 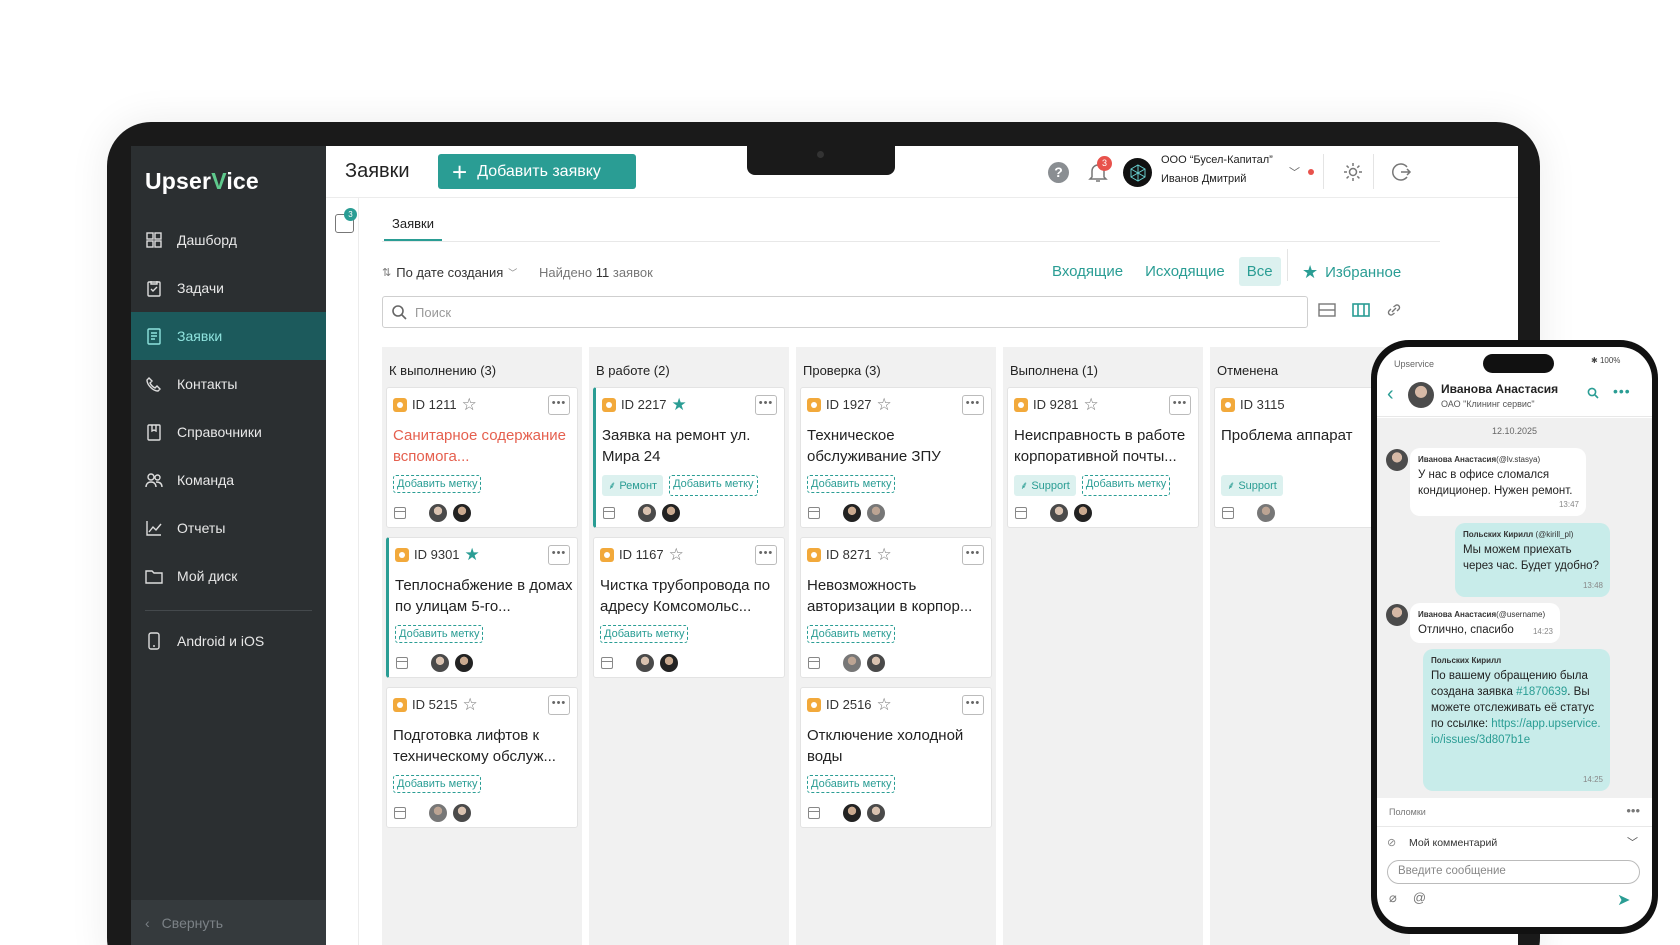 What do you see at coordinates (1185, 271) in the screenshot?
I see `filter-outgoing: Исходящие` at bounding box center [1185, 271].